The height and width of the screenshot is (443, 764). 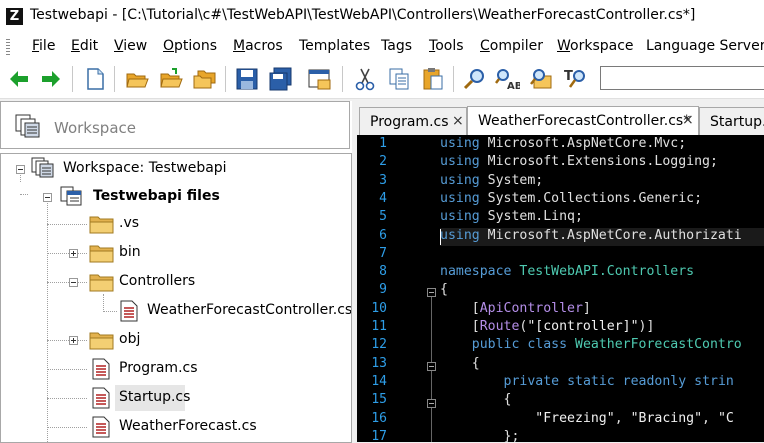 I want to click on tree-item-file: Program.cs, so click(x=199, y=369).